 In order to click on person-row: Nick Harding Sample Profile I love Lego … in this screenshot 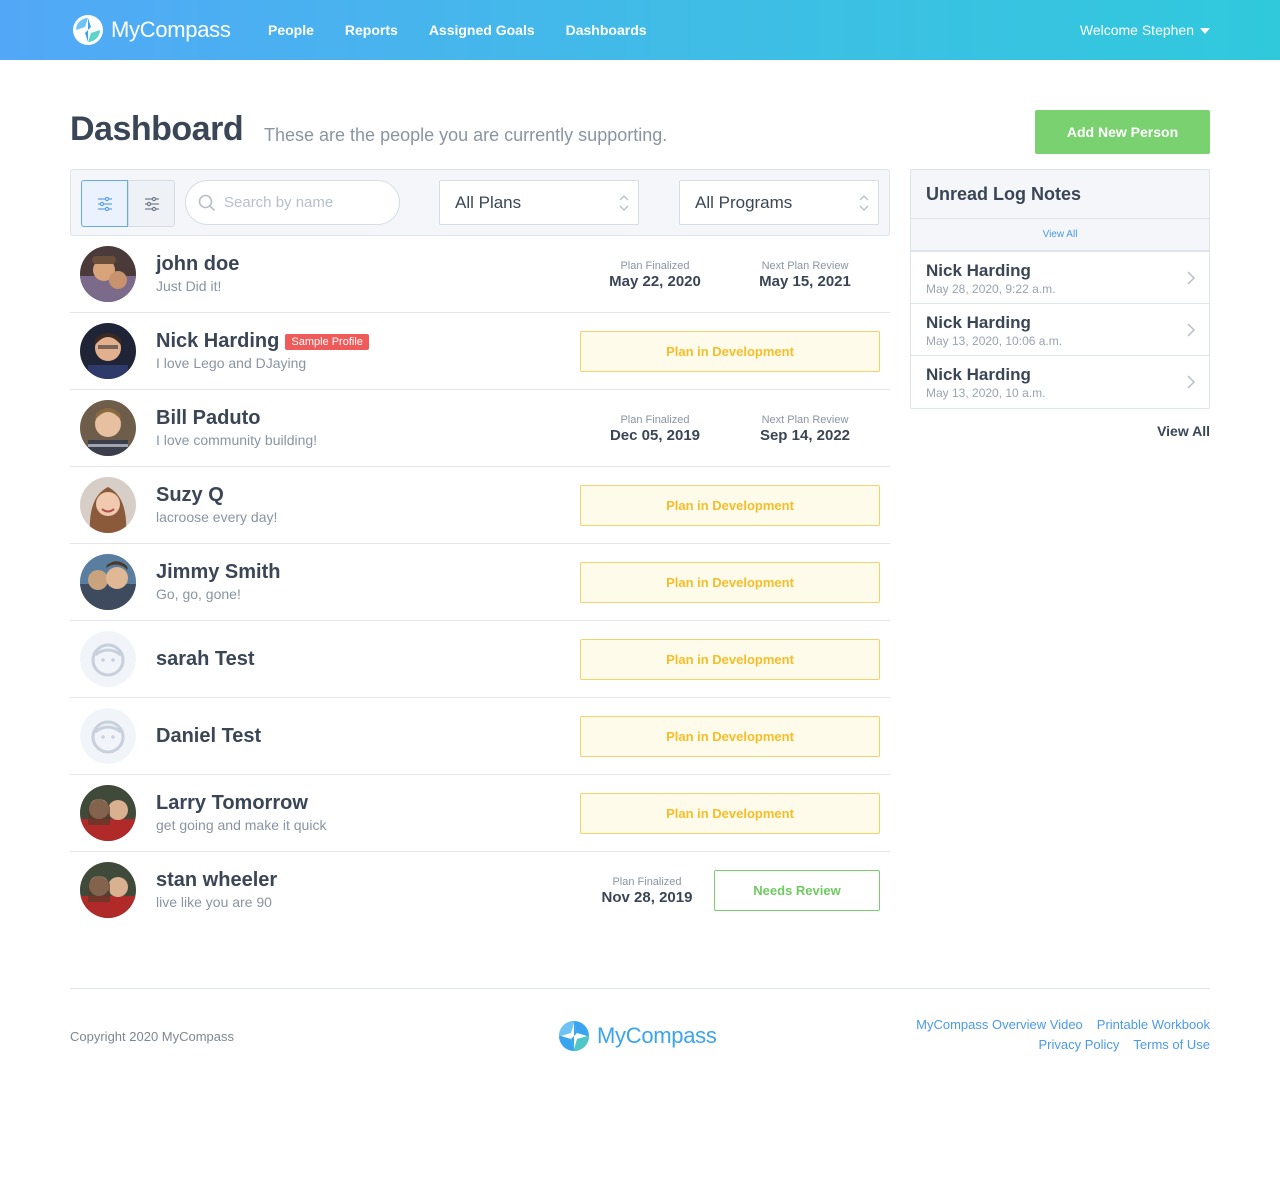, I will do `click(480, 351)`.